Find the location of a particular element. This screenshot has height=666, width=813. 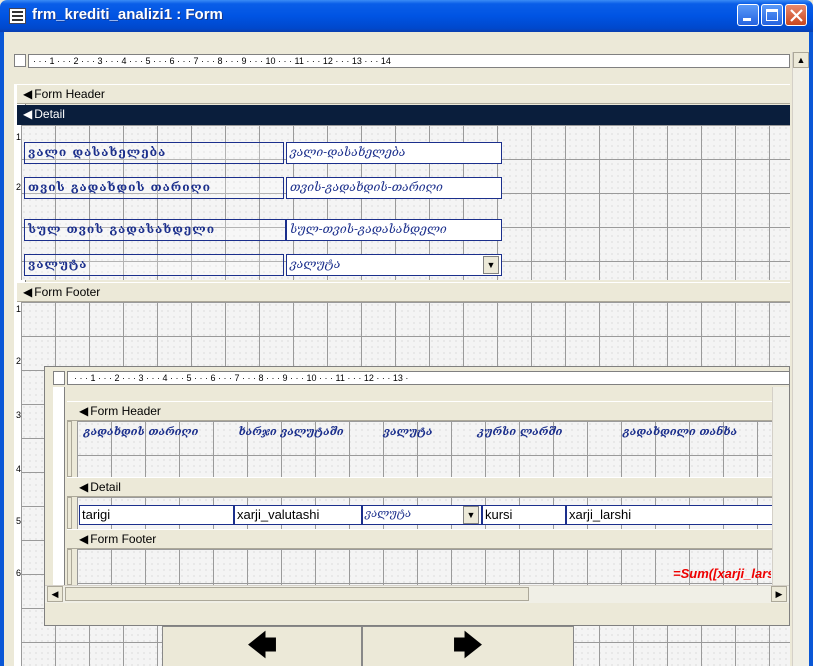

title-bar: frm_krediti_analizi1 : Form is located at coordinates (406, 16).